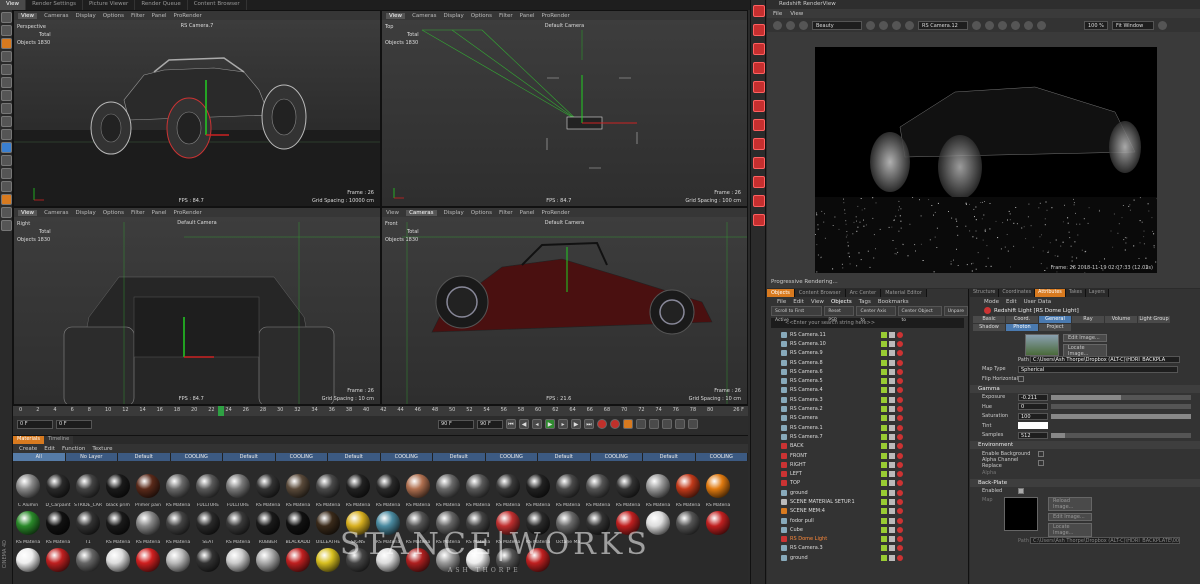  What do you see at coordinates (328, 527) in the screenshot?
I see `material-swatch: OILLEATHE` at bounding box center [328, 527].